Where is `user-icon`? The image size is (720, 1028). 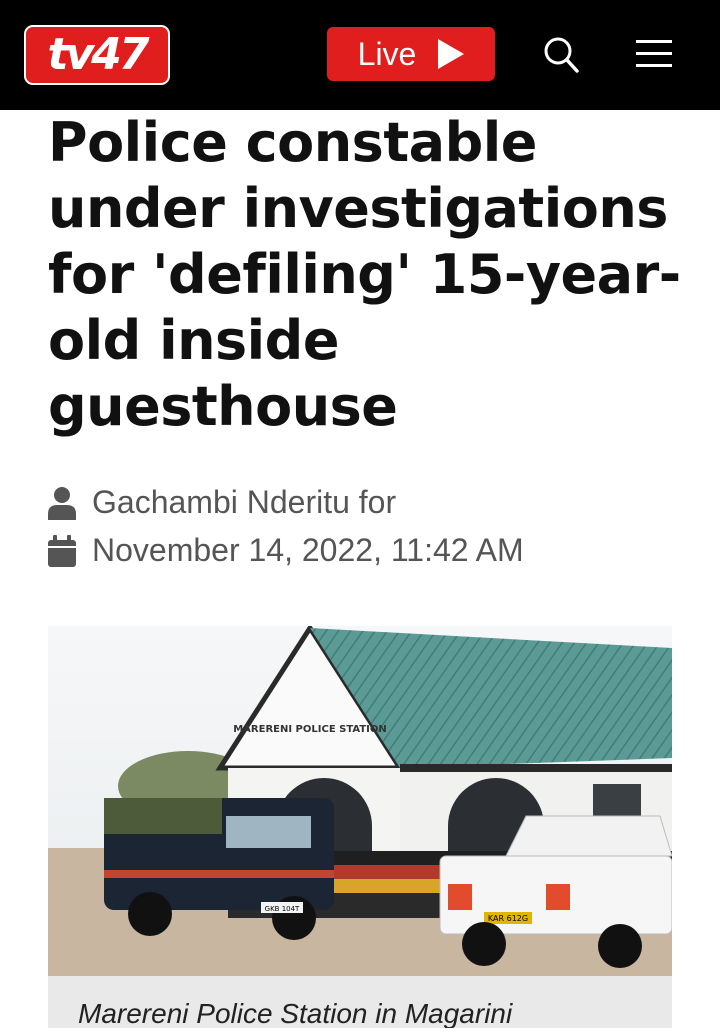
user-icon is located at coordinates (62, 503).